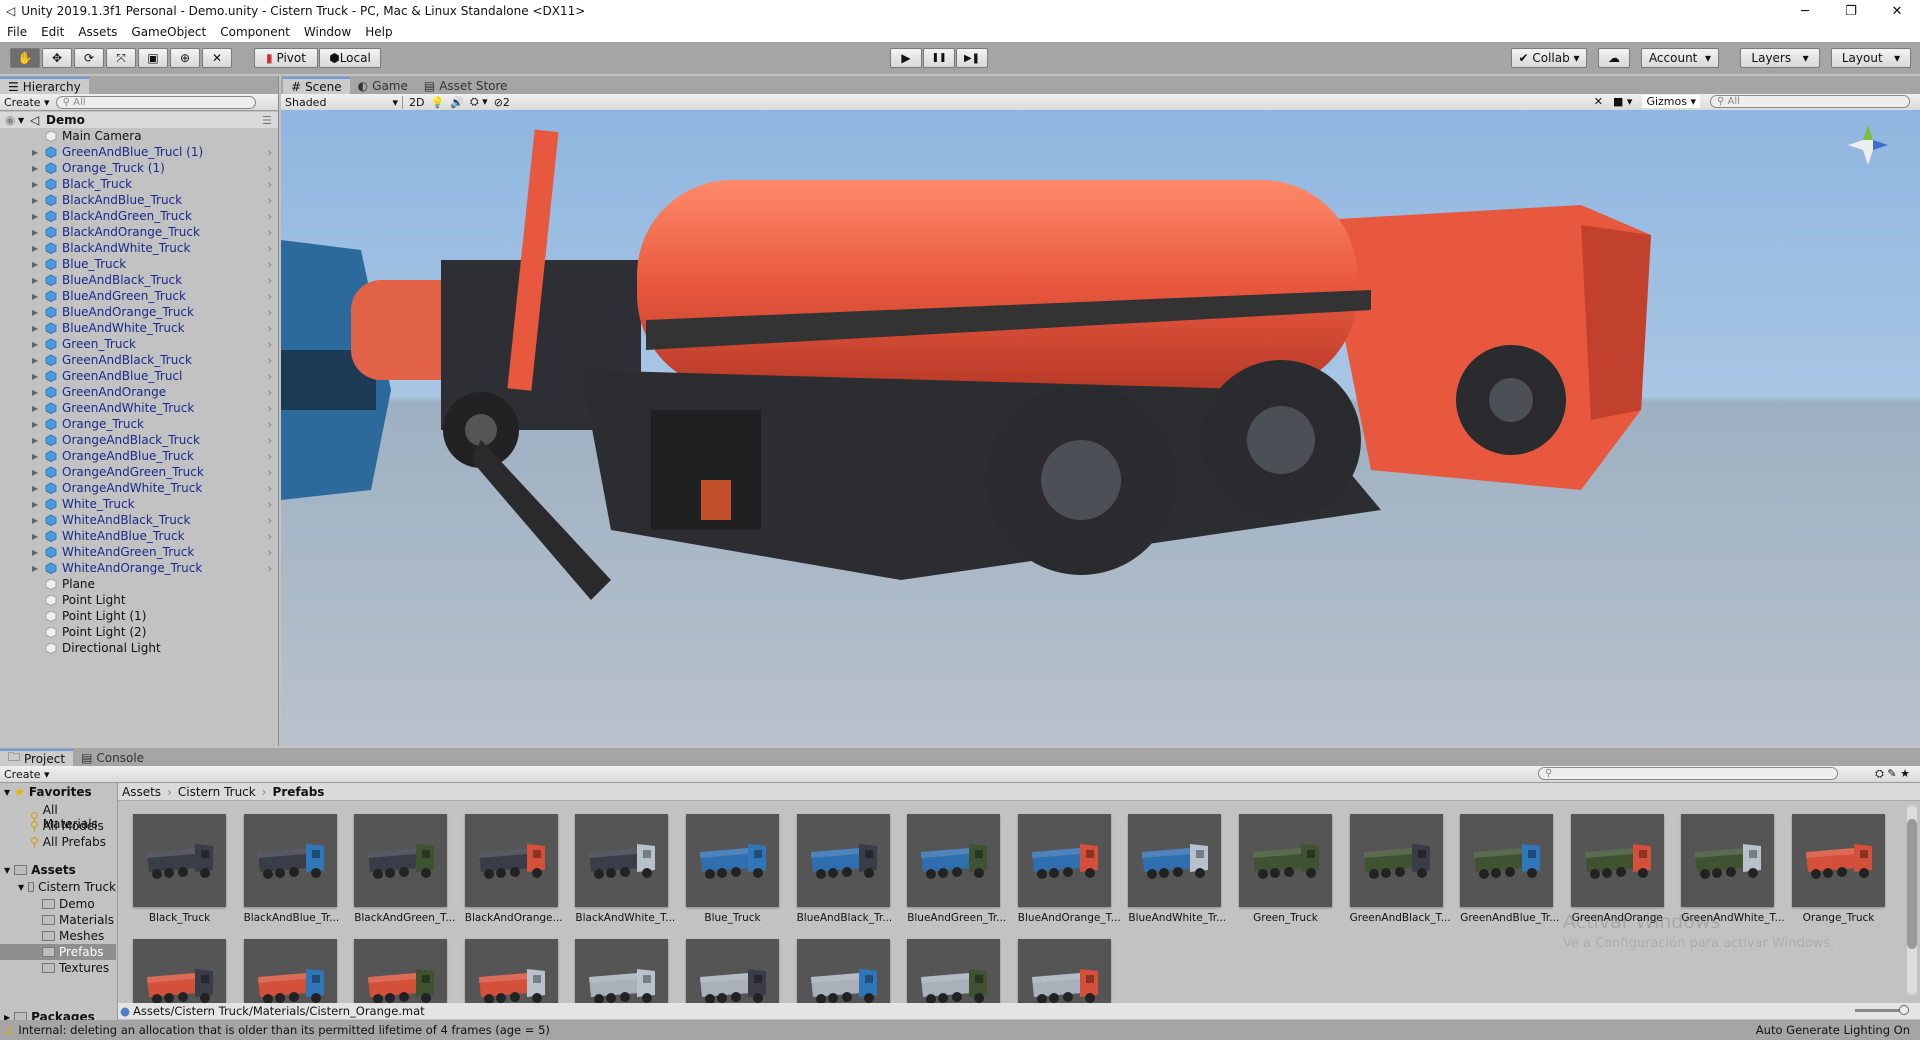 Image resolution: width=1920 pixels, height=1040 pixels. What do you see at coordinates (939, 58) in the screenshot?
I see `pause-button: ❚❚` at bounding box center [939, 58].